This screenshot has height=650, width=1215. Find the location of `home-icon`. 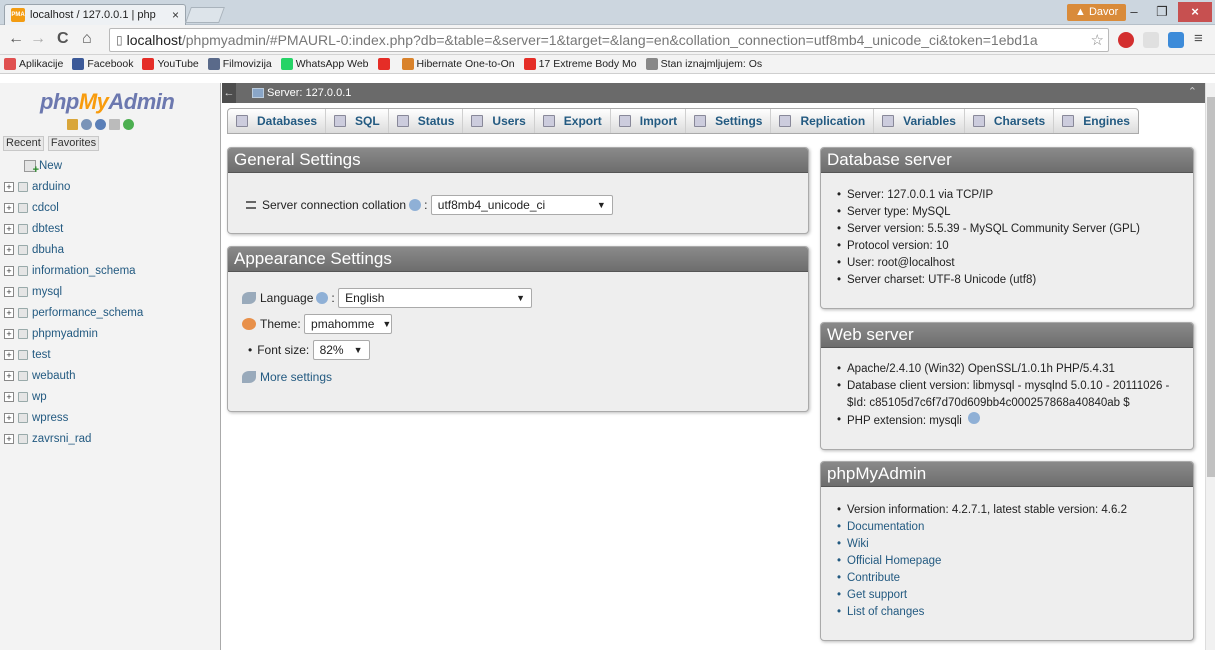

home-icon is located at coordinates (72, 124).